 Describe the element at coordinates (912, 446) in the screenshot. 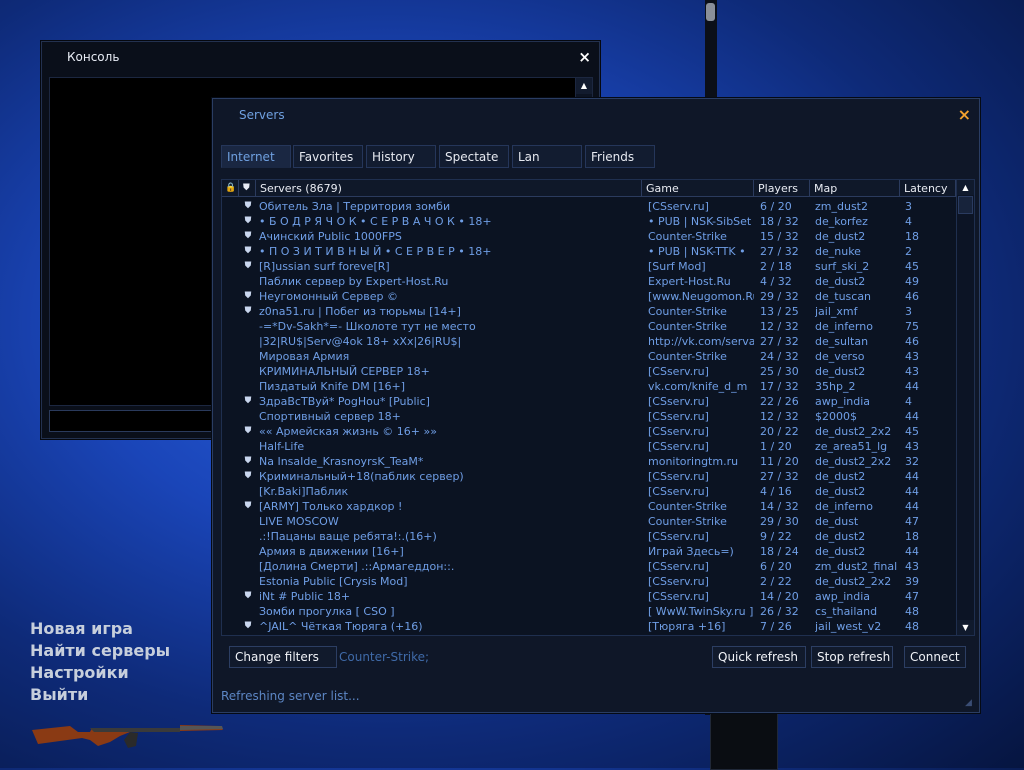

I see `server-latency: 43` at that location.